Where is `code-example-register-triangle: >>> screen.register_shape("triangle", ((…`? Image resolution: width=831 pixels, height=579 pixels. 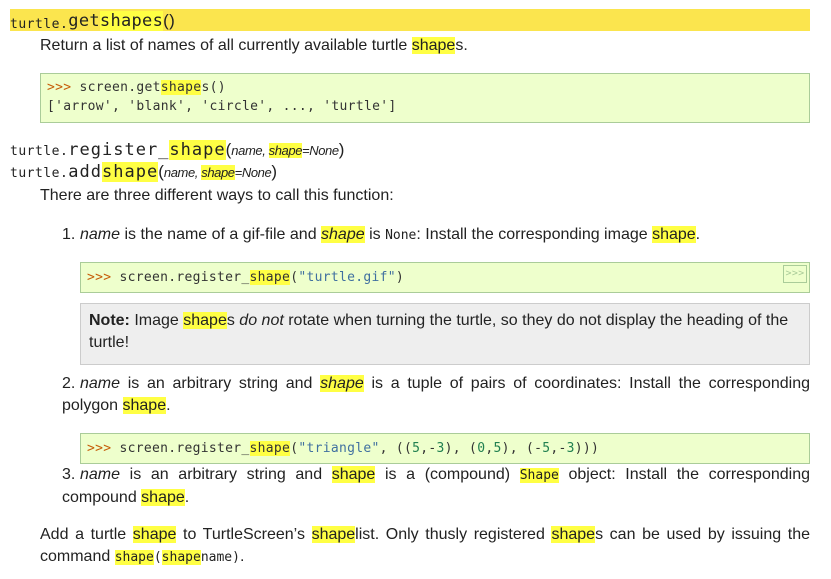 code-example-register-triangle: >>> screen.register_shape("triangle", ((… is located at coordinates (445, 448).